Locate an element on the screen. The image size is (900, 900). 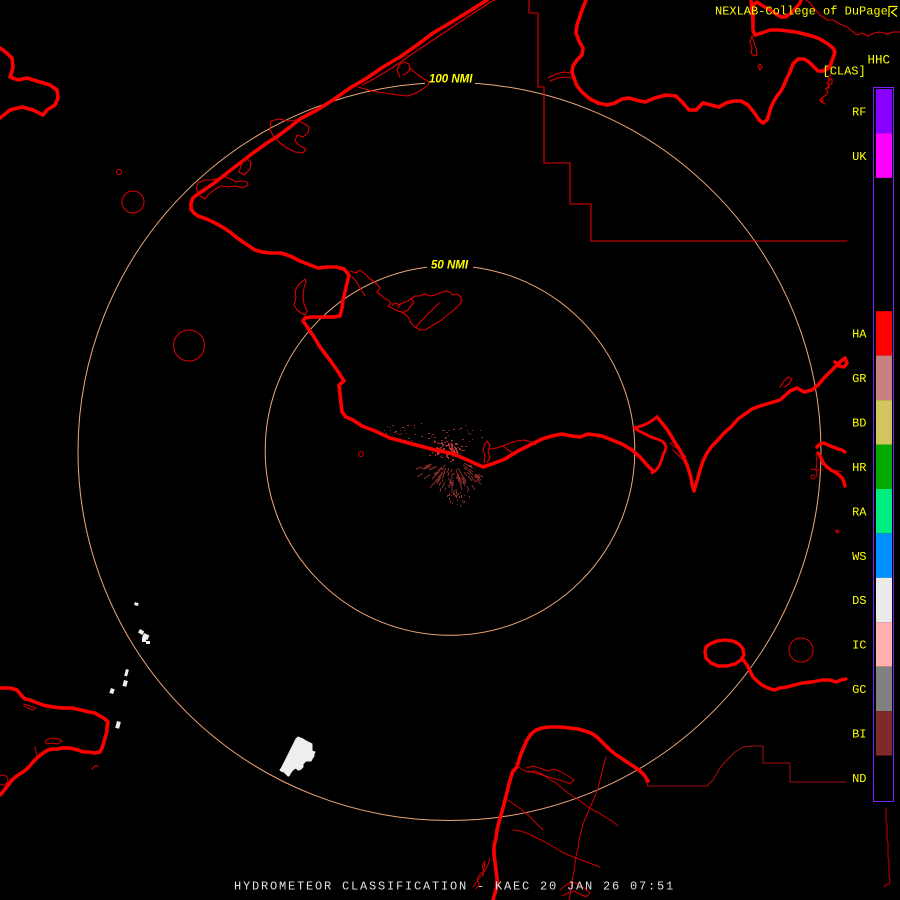
svg-text: UK is located at coordinates (859, 157).